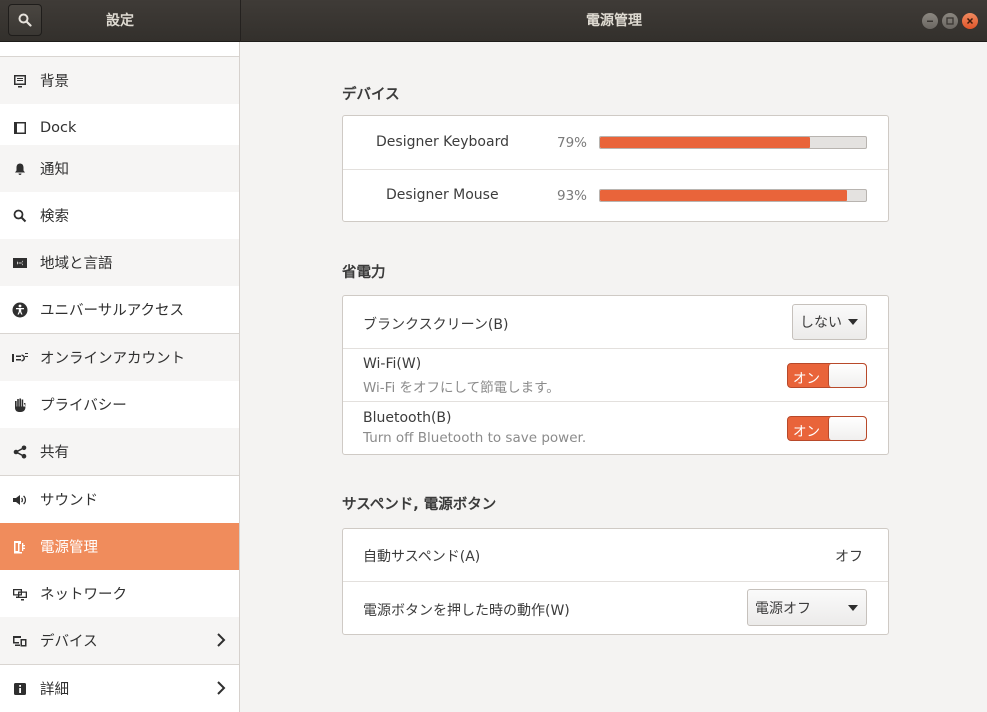  I want to click on sidebar-item-region-language: 地域と言語, so click(119, 262).